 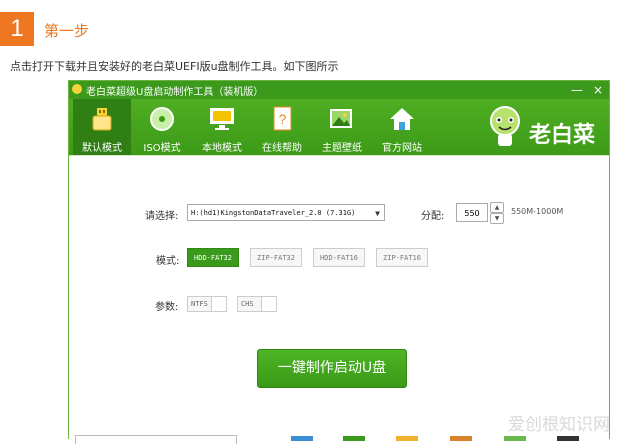 What do you see at coordinates (339, 155) in the screenshot?
I see `toolbar-divider` at bounding box center [339, 155].